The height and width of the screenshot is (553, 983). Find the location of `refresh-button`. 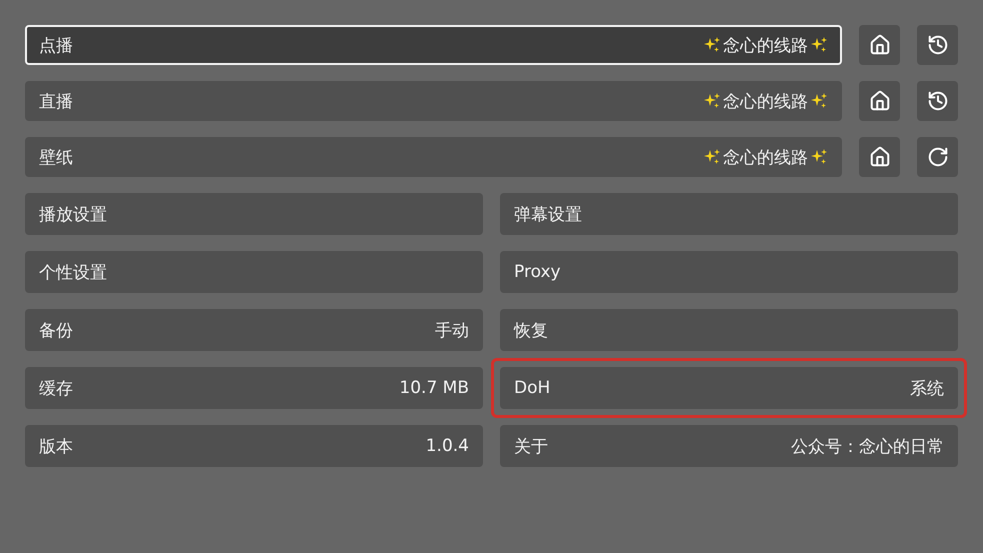

refresh-button is located at coordinates (937, 157).